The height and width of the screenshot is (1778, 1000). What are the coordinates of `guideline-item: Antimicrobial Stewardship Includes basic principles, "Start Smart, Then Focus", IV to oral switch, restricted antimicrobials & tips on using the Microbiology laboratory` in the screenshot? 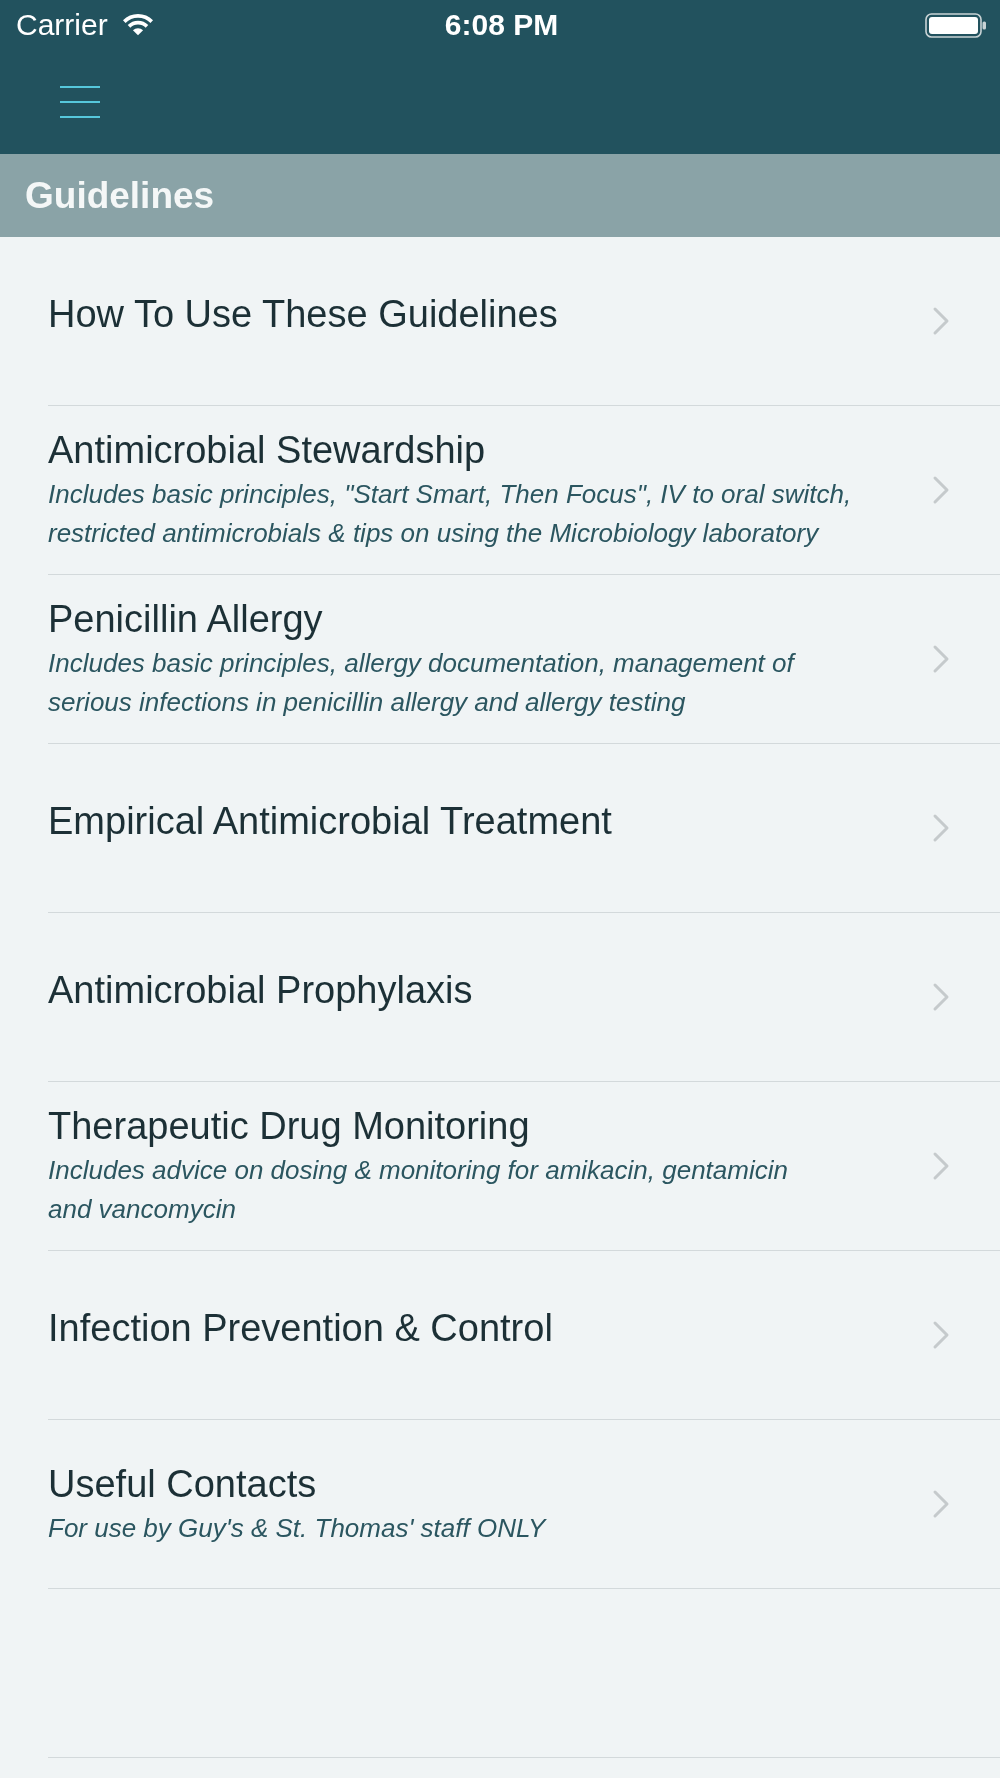 It's located at (524, 490).